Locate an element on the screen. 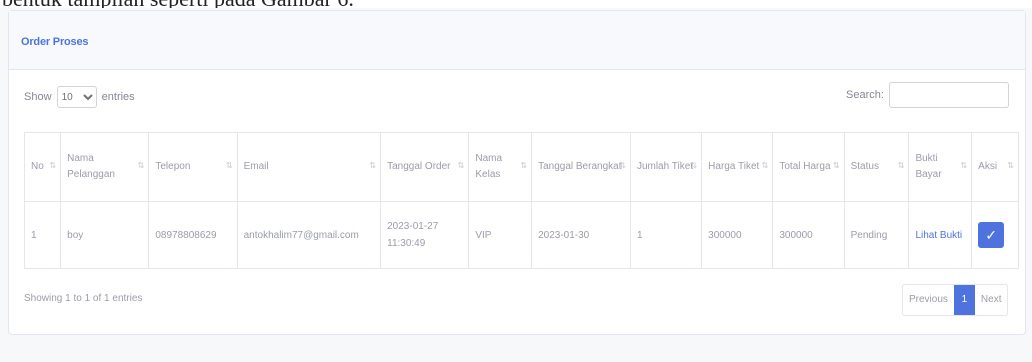 The image size is (1032, 362). entries-label: entries is located at coordinates (118, 96).